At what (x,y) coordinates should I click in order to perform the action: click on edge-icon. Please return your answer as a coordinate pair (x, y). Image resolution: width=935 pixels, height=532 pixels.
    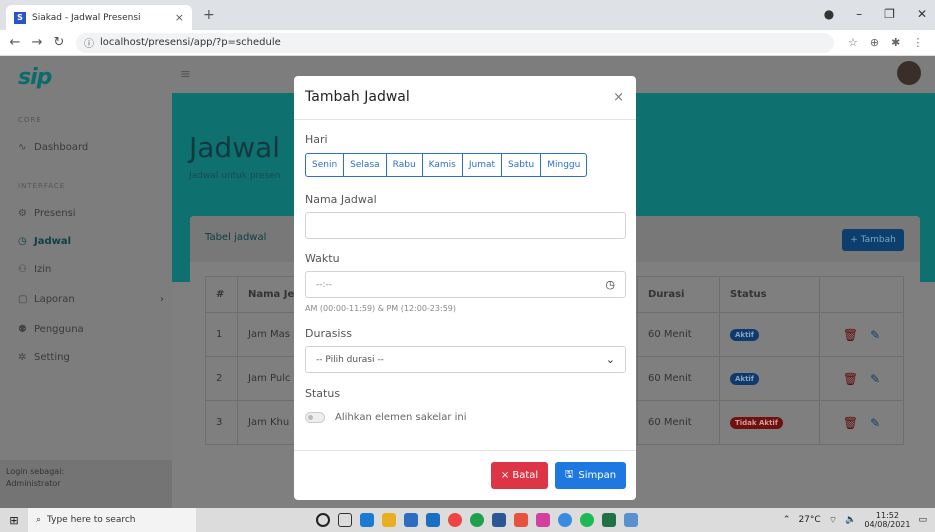
    Looking at the image, I should click on (367, 520).